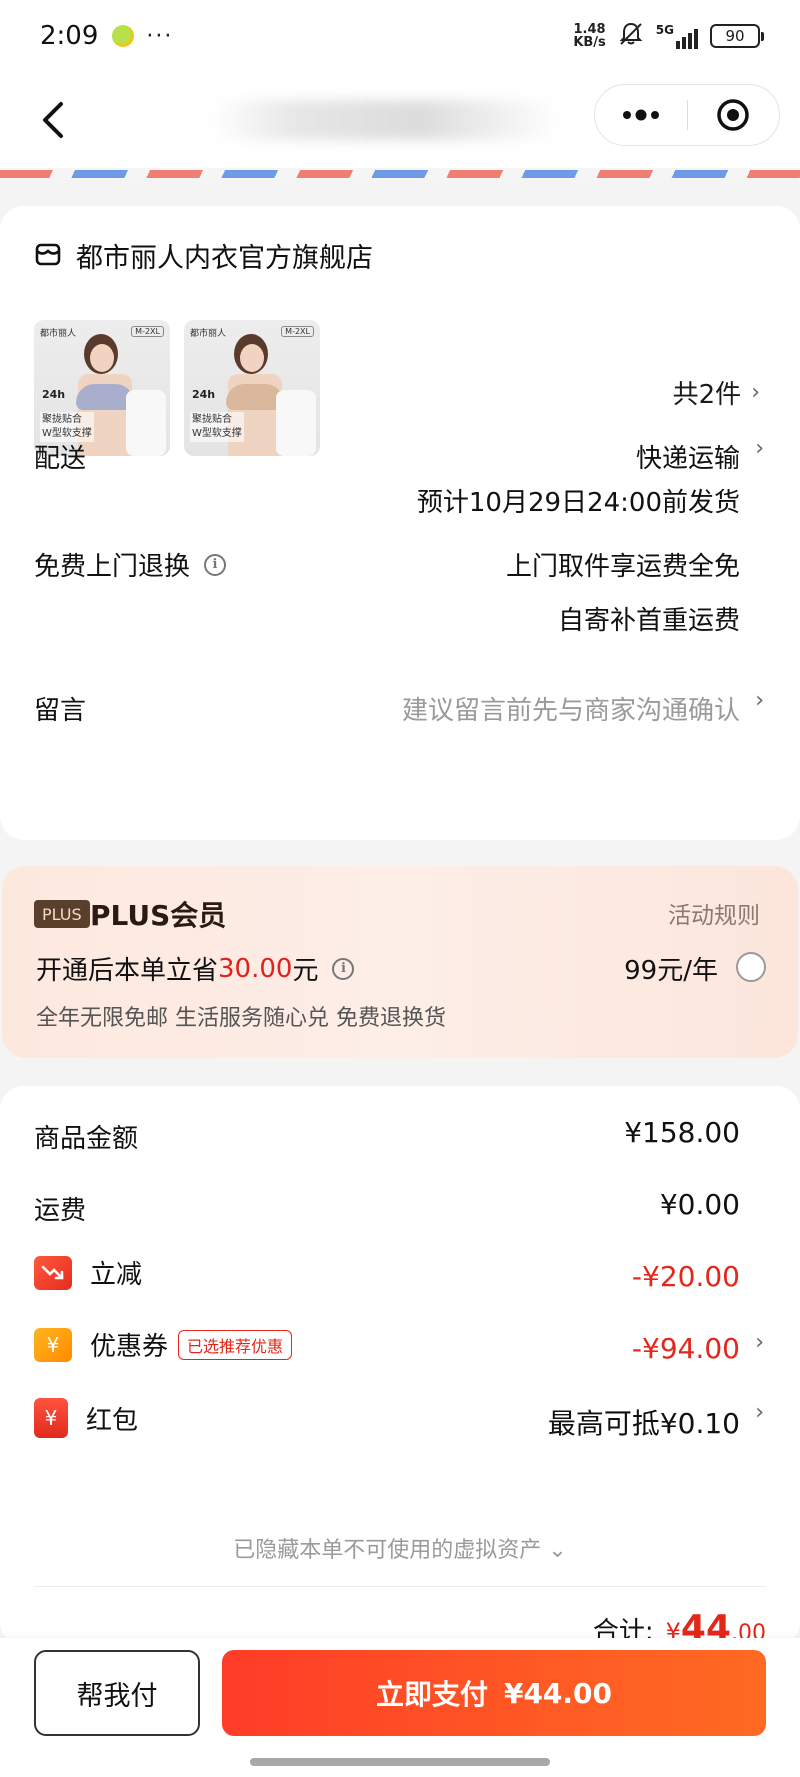  I want to click on shop-row: 都市丽人内衣官方旗舰店, so click(203, 255).